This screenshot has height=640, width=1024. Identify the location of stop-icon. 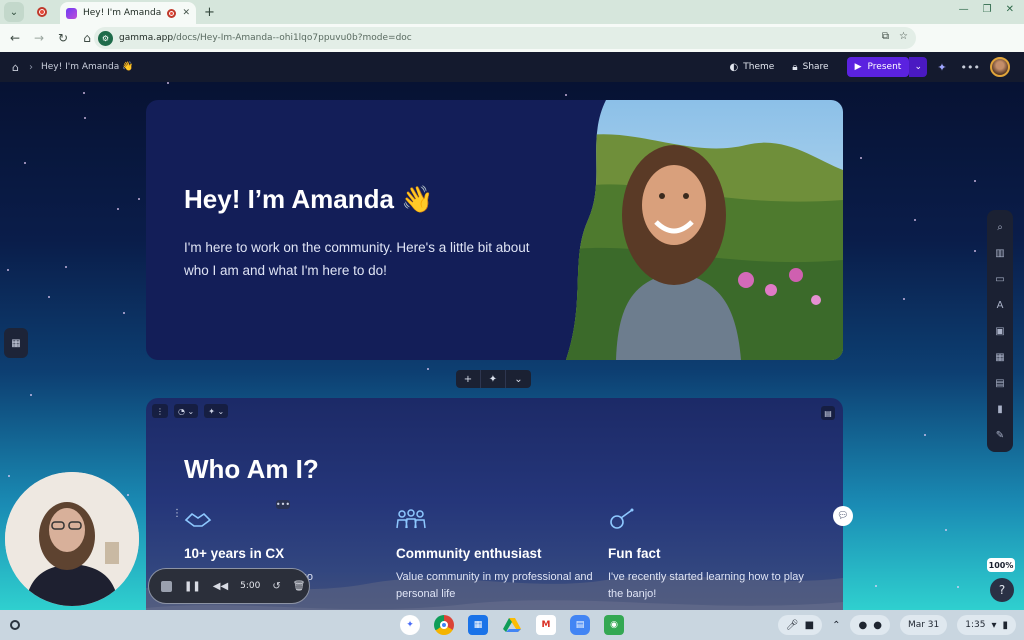
(166, 586).